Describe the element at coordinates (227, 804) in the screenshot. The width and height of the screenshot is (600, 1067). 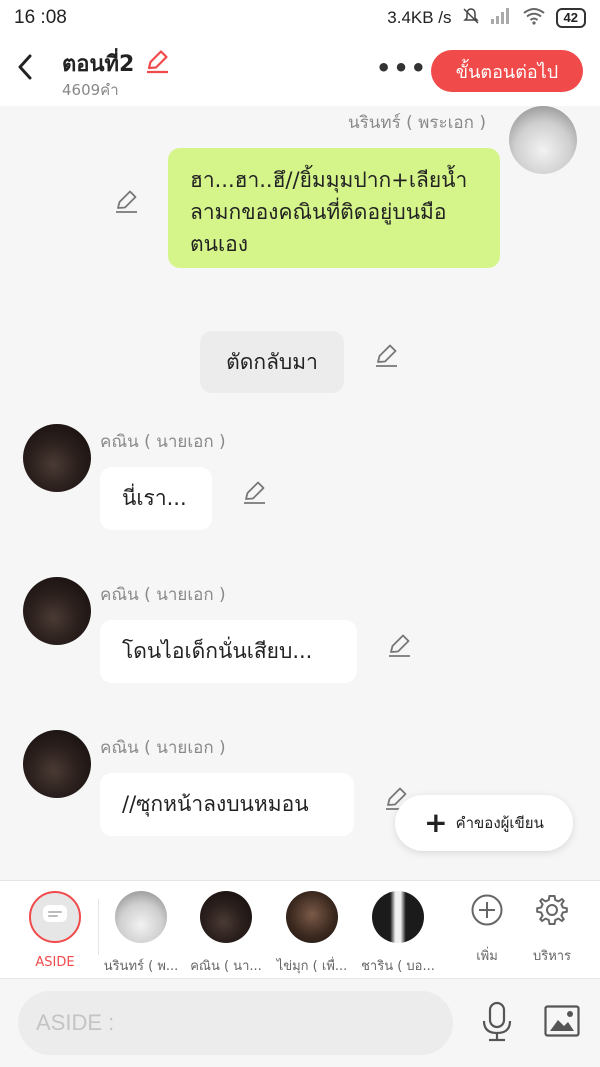
I see `message-bubble: //ซุกหน้าลงบนหมอน` at that location.